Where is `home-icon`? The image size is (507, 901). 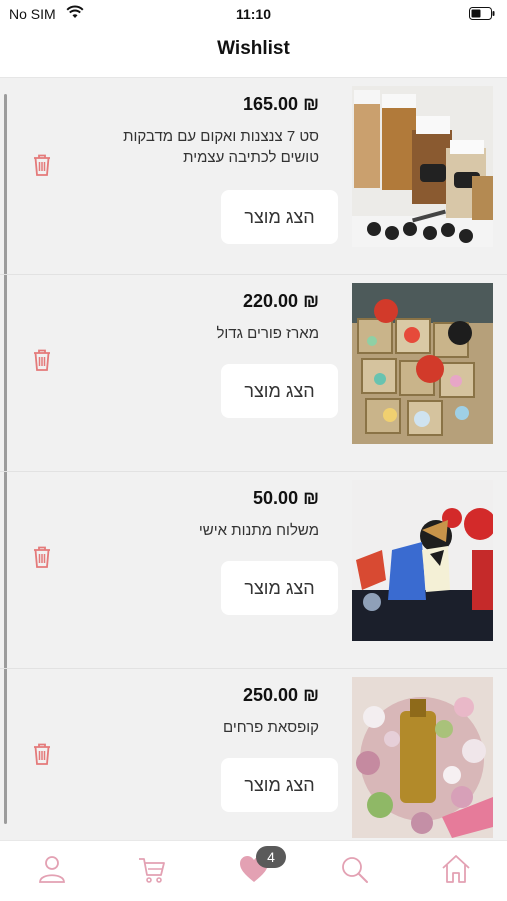
home-icon is located at coordinates (456, 869).